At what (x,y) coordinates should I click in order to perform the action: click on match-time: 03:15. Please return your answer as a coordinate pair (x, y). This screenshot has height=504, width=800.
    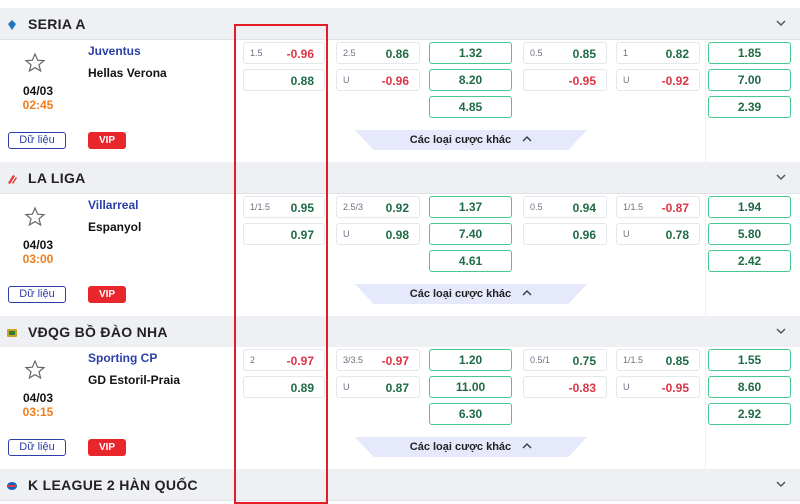
    Looking at the image, I should click on (38, 412).